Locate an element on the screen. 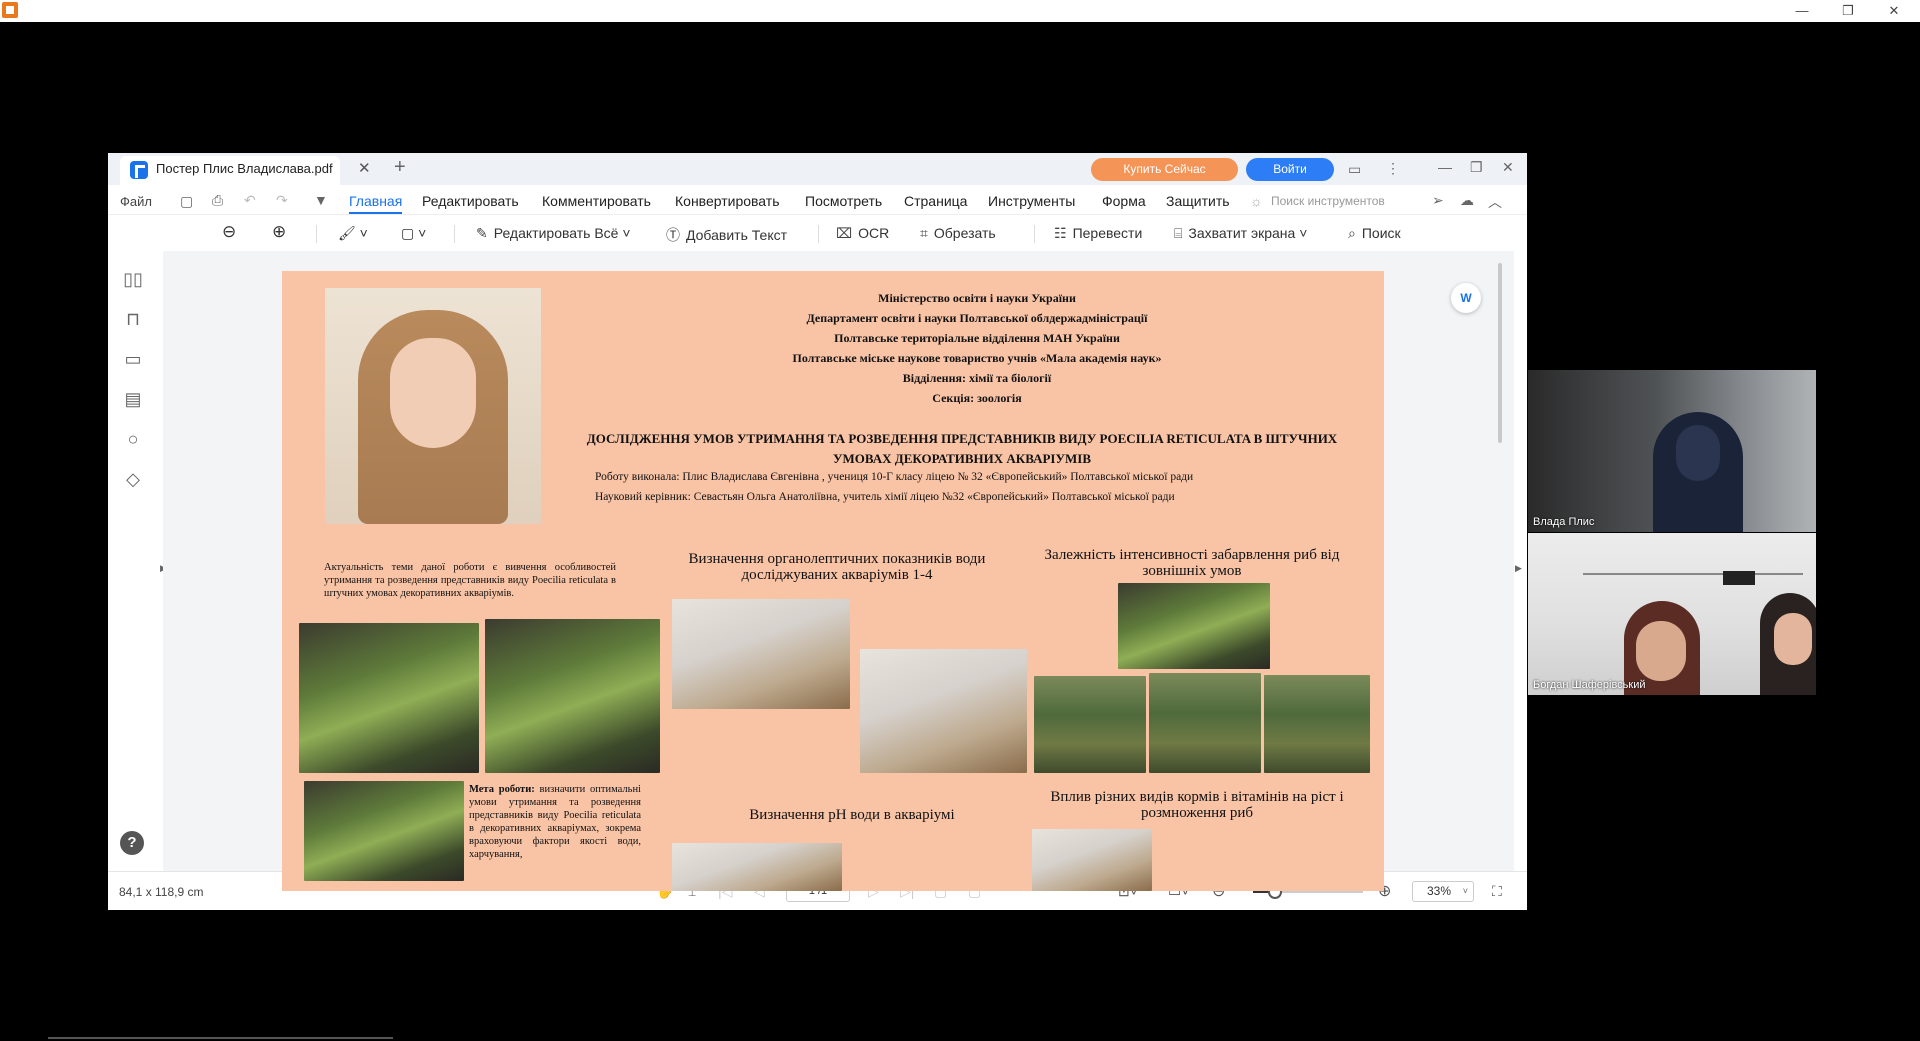 The width and height of the screenshot is (1920, 1041). student-portrait-photo is located at coordinates (433, 406).